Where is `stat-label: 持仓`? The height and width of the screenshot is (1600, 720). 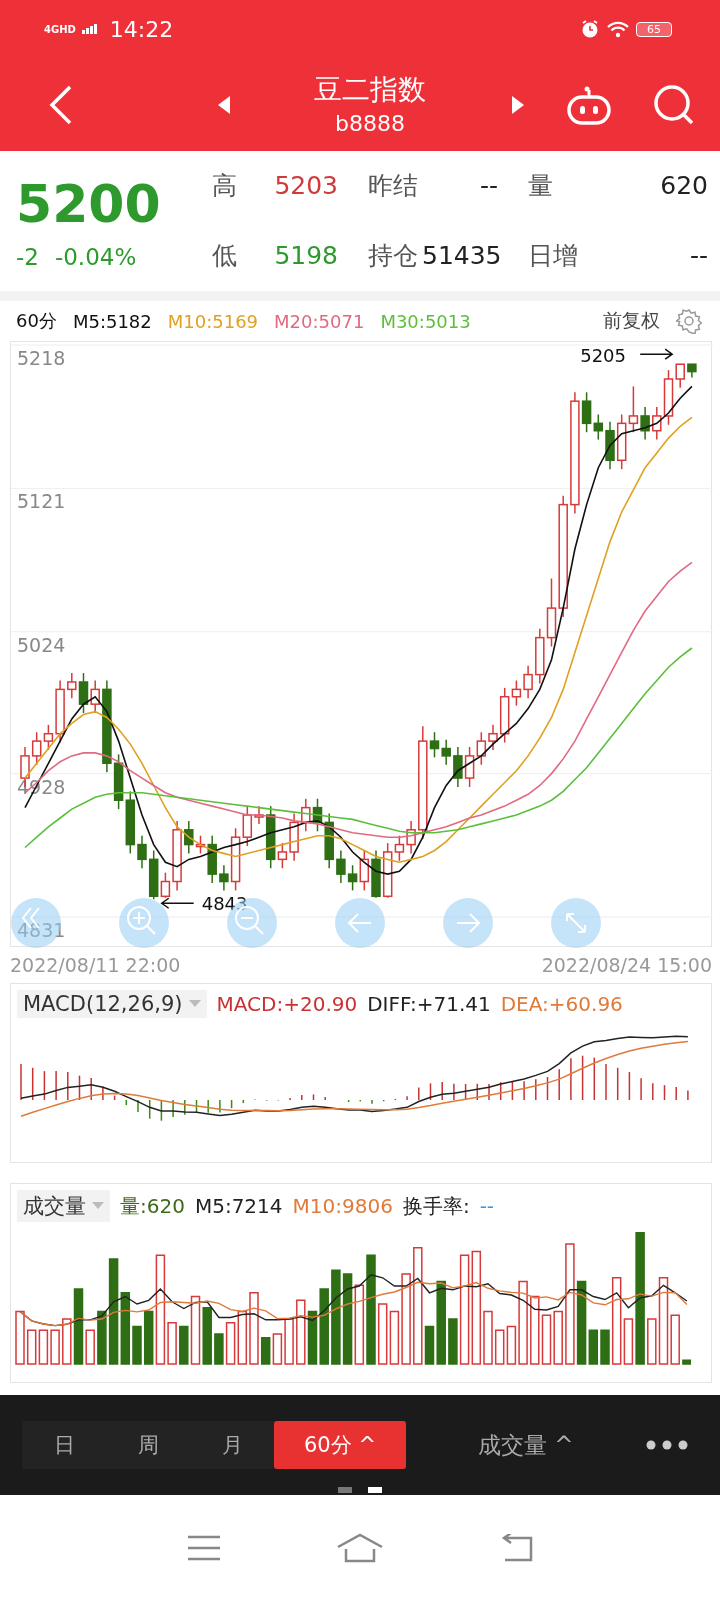 stat-label: 持仓 is located at coordinates (393, 256).